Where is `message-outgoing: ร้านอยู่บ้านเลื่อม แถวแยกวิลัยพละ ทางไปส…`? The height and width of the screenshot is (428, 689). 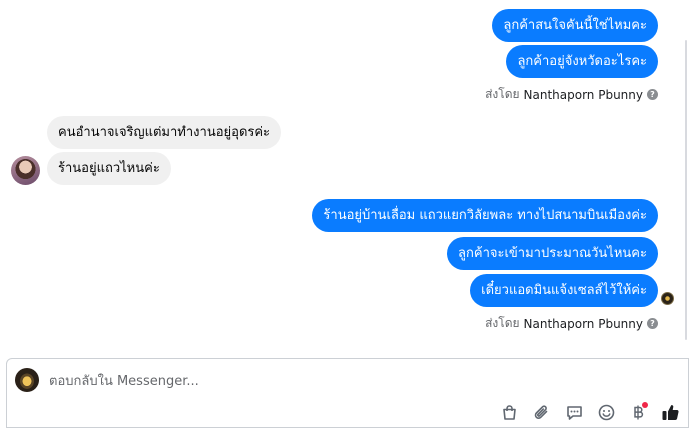 message-outgoing: ร้านอยู่บ้านเลื่อม แถวแยกวิลัยพละ ทางไปส… is located at coordinates (485, 215).